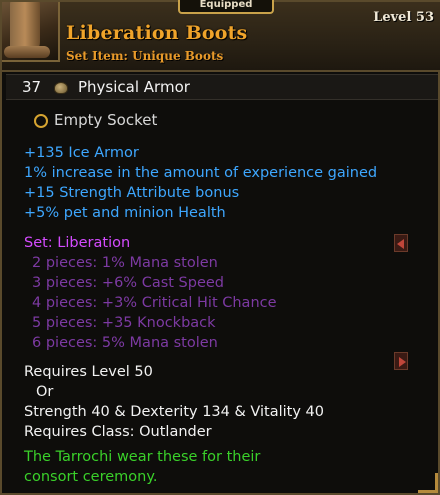  What do you see at coordinates (428, 483) in the screenshot?
I see `frame-corner` at bounding box center [428, 483].